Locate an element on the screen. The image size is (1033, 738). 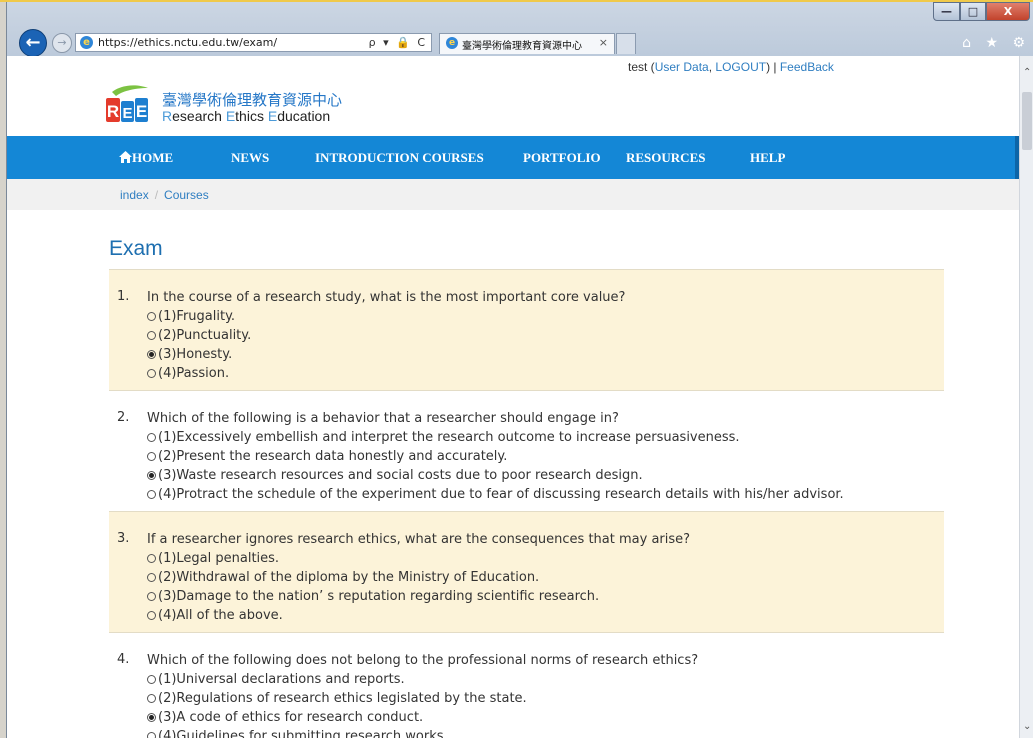
nav-item-introduction-courses: INTRODUCTION COURSES is located at coordinates (399, 158).